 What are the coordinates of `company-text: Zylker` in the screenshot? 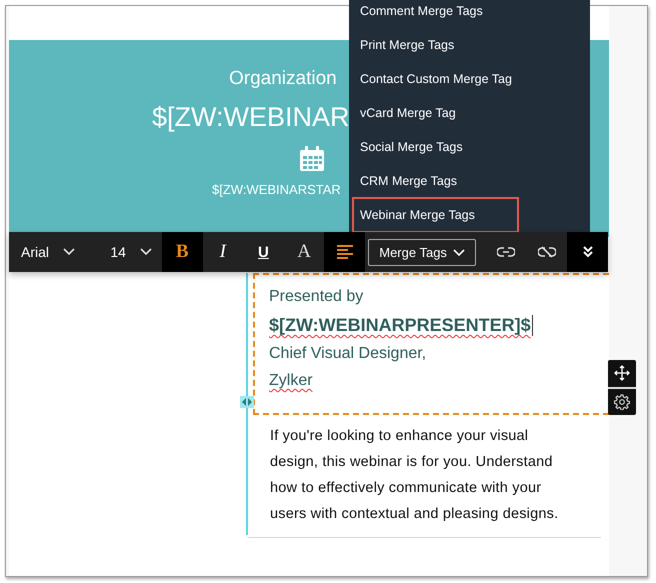 It's located at (291, 381).